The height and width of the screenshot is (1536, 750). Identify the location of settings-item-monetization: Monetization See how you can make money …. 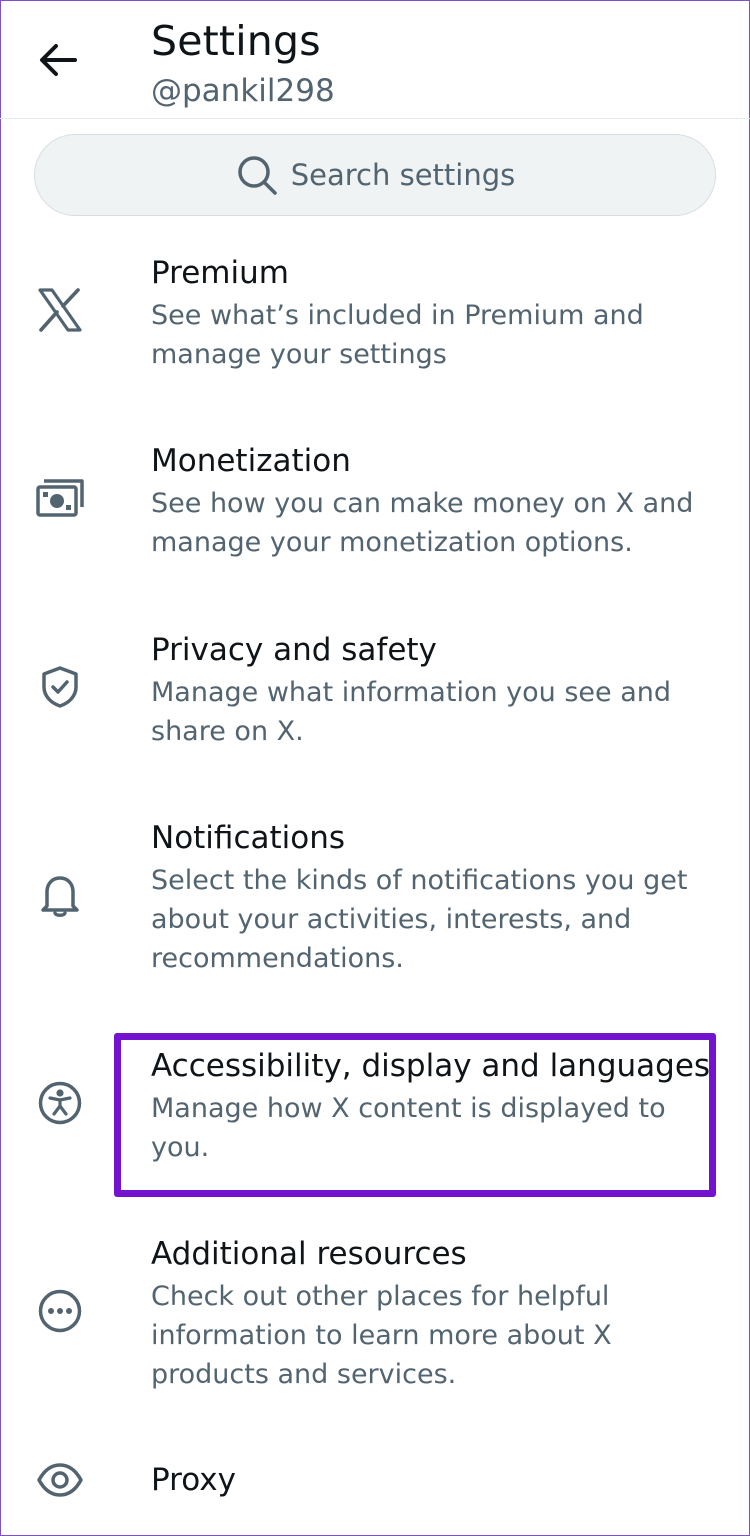
(375, 523).